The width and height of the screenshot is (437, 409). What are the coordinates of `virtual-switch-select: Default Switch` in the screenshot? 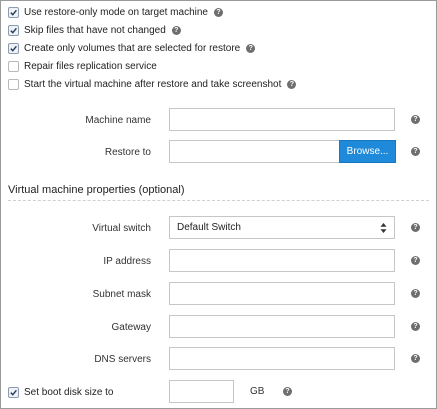 It's located at (282, 227).